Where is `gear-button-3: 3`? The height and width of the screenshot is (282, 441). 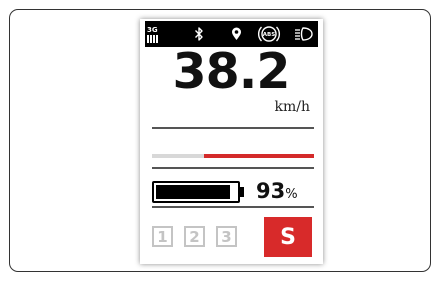 gear-button-3: 3 is located at coordinates (226, 236).